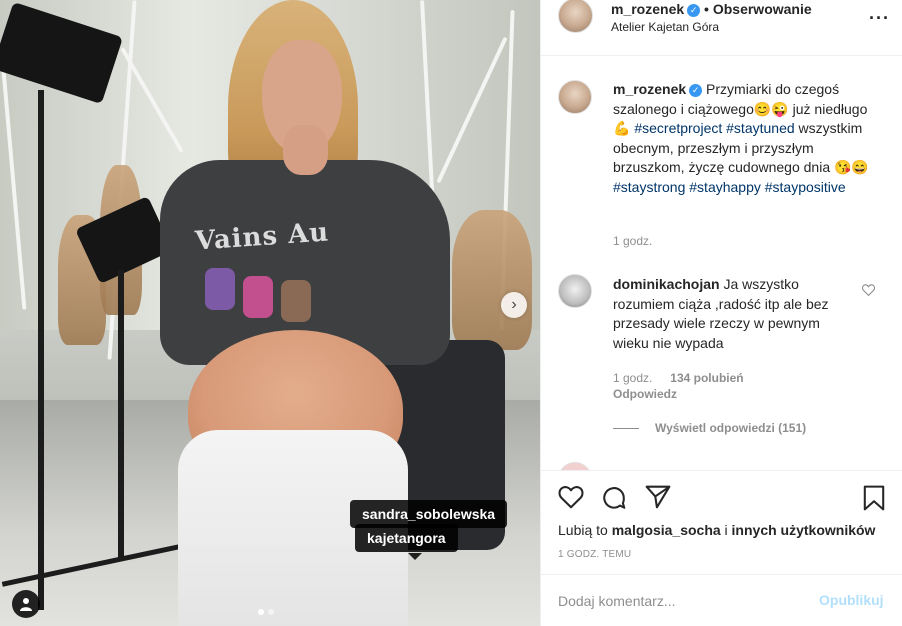  I want to click on more-options-icon: ···, so click(879, 18).